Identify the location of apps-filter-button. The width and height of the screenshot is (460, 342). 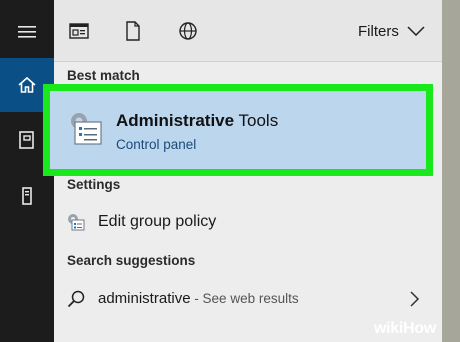
(79, 31).